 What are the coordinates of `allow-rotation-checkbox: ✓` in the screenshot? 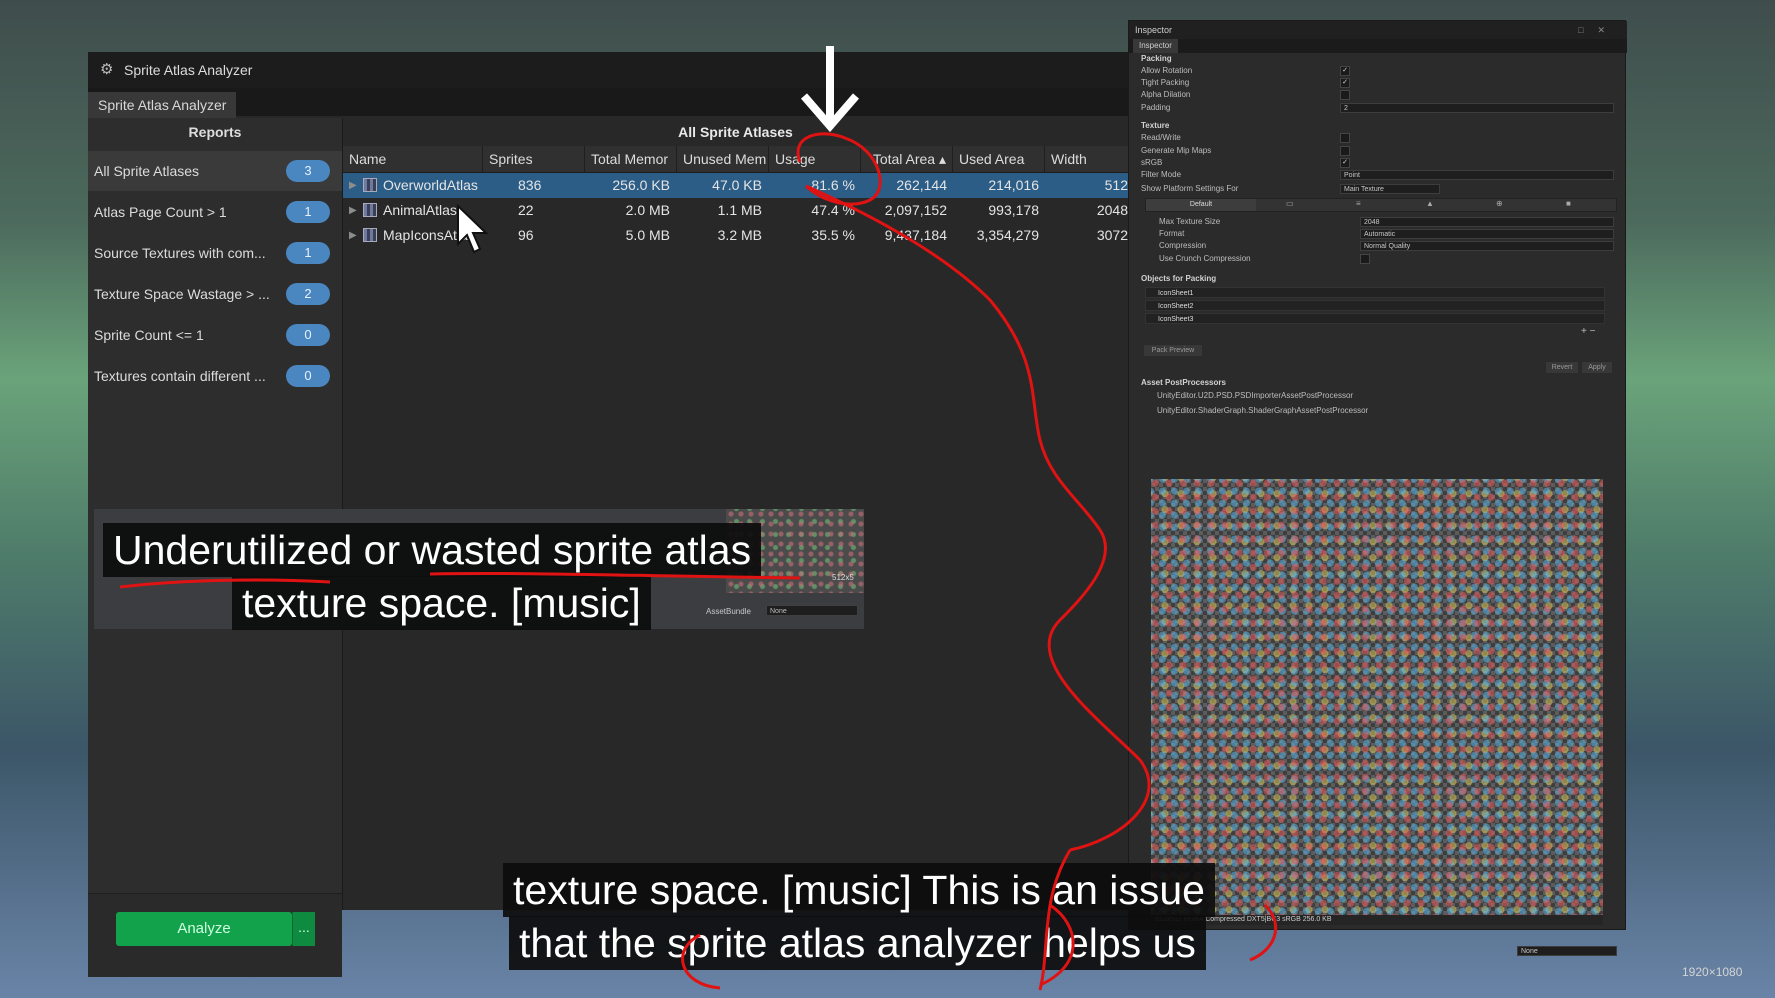 It's located at (1345, 71).